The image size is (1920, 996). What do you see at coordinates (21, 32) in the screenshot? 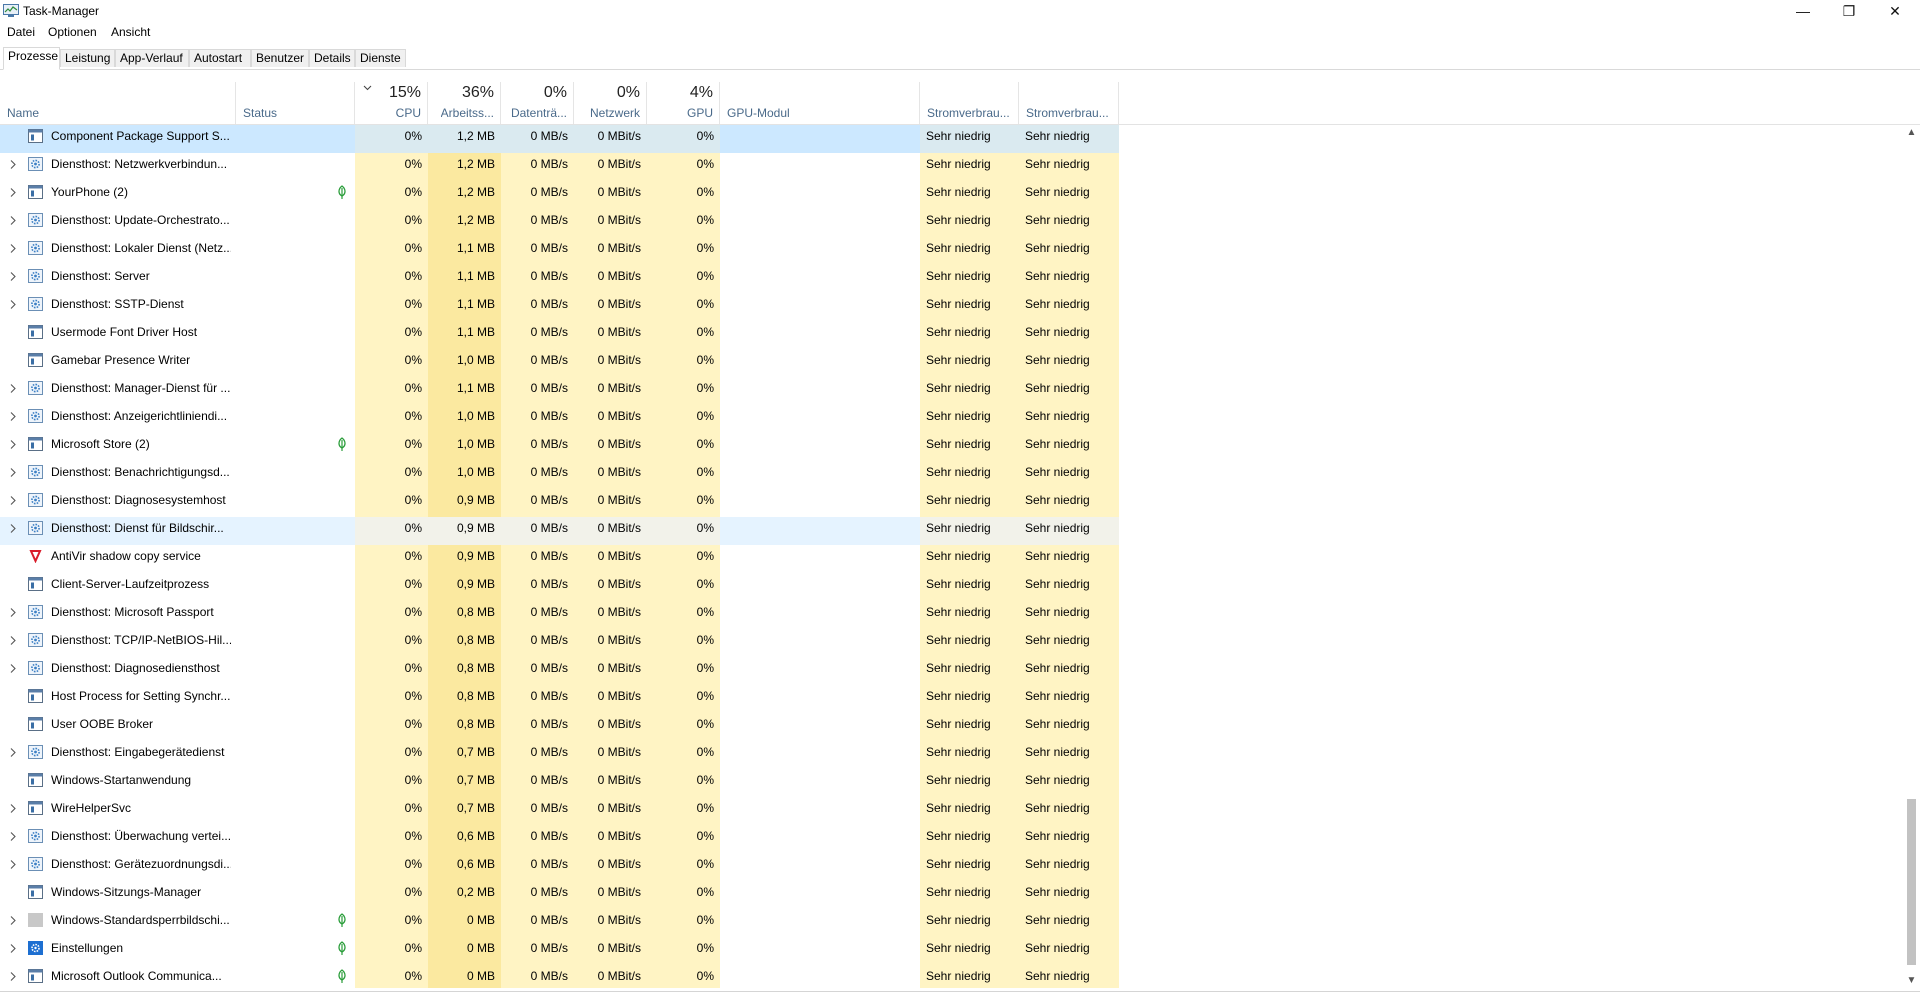
I see `menu-datei: Datei` at bounding box center [21, 32].